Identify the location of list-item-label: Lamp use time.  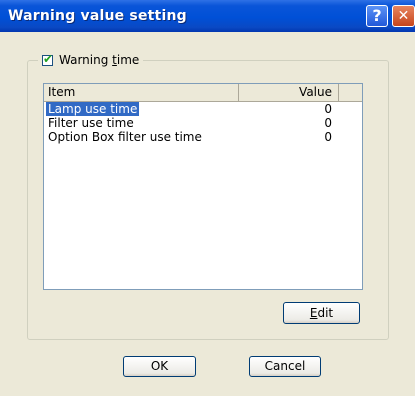
(93, 109).